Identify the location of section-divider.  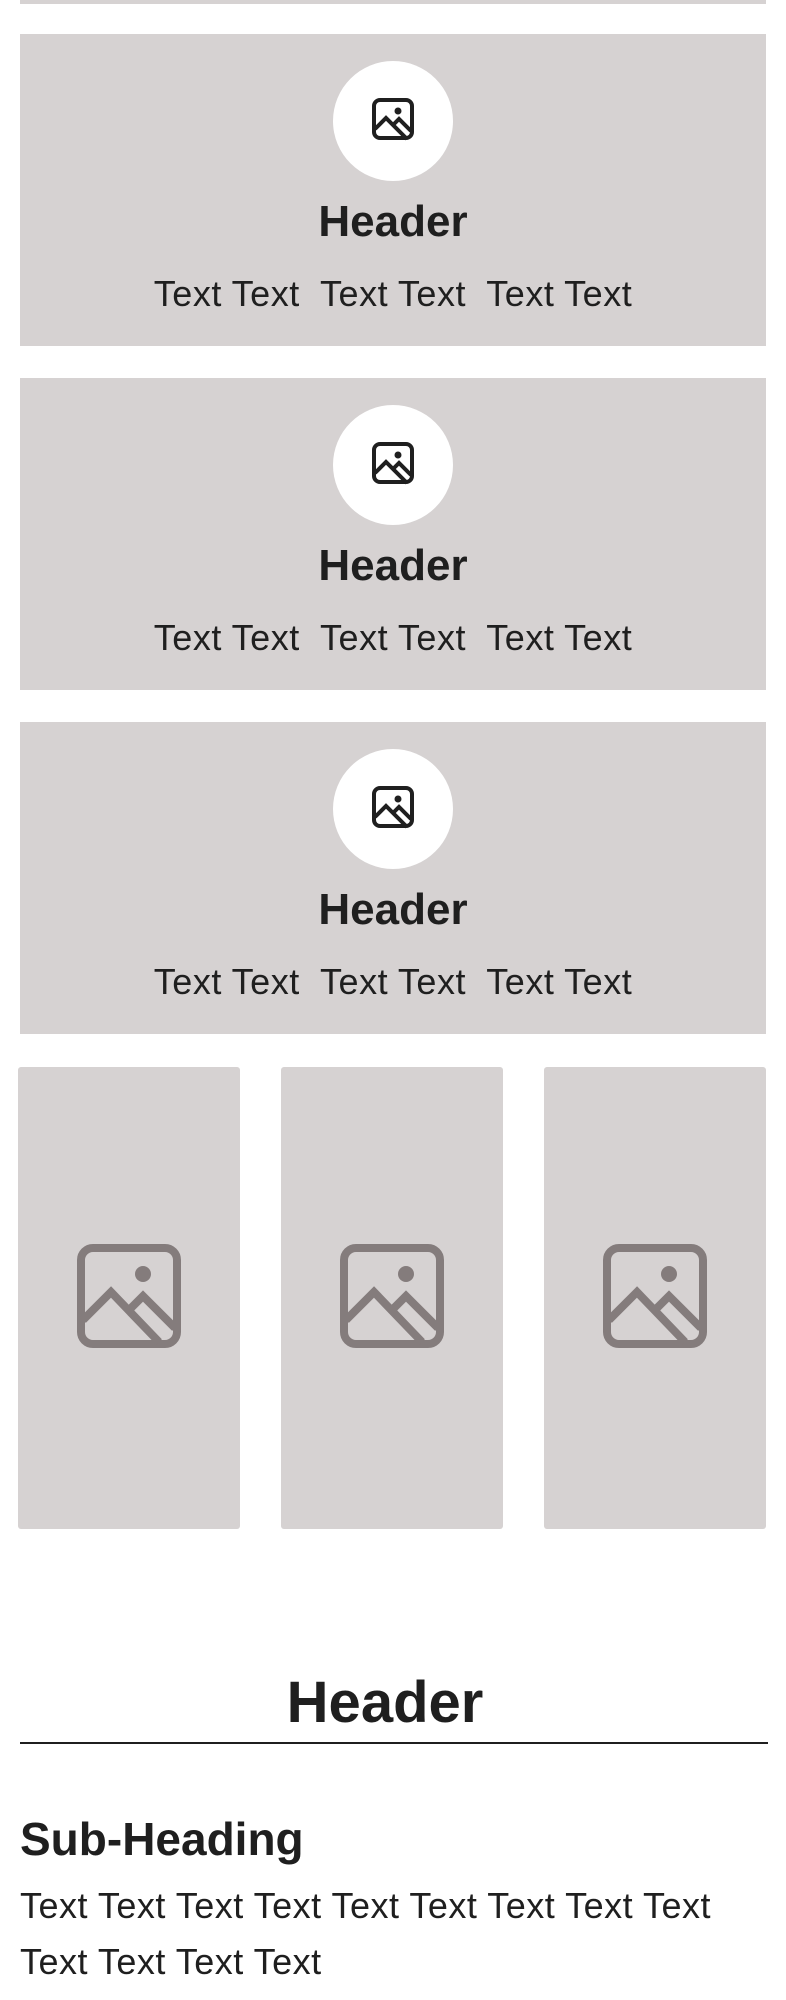
(394, 1743).